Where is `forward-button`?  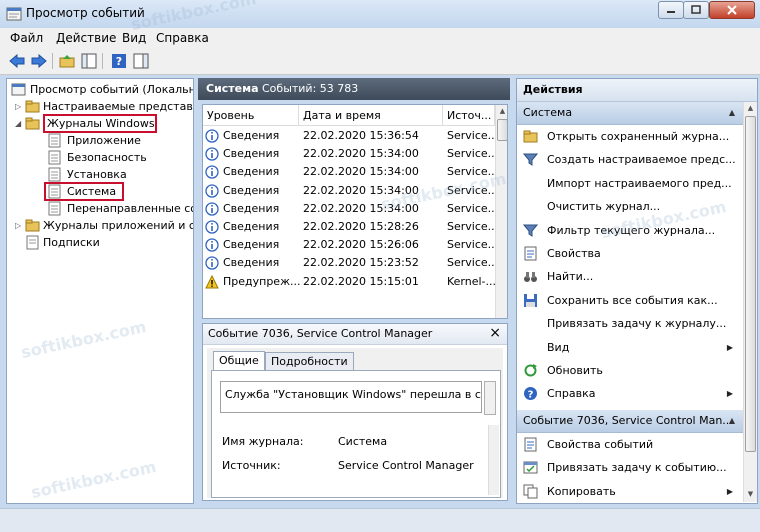 forward-button is located at coordinates (39, 61).